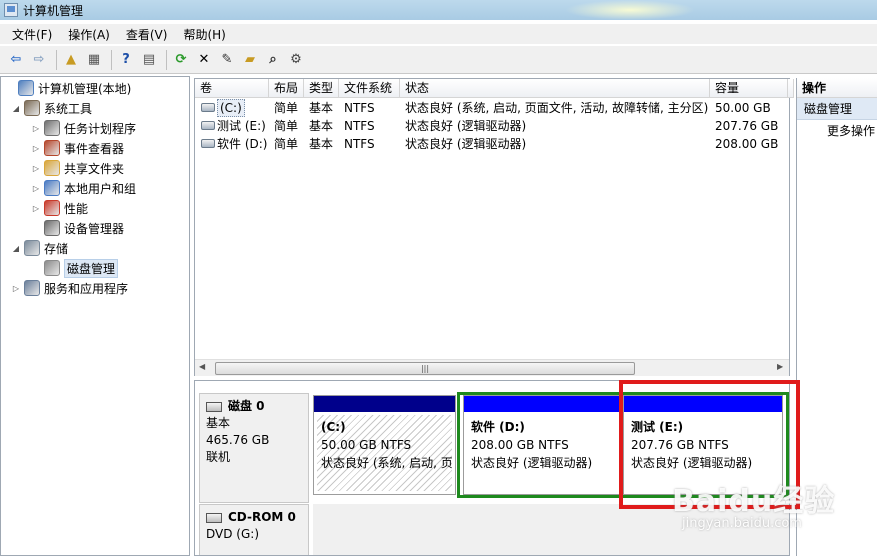 Image resolution: width=877 pixels, height=556 pixels. Describe the element at coordinates (218, 457) in the screenshot. I see `disk-status: 联机` at that location.